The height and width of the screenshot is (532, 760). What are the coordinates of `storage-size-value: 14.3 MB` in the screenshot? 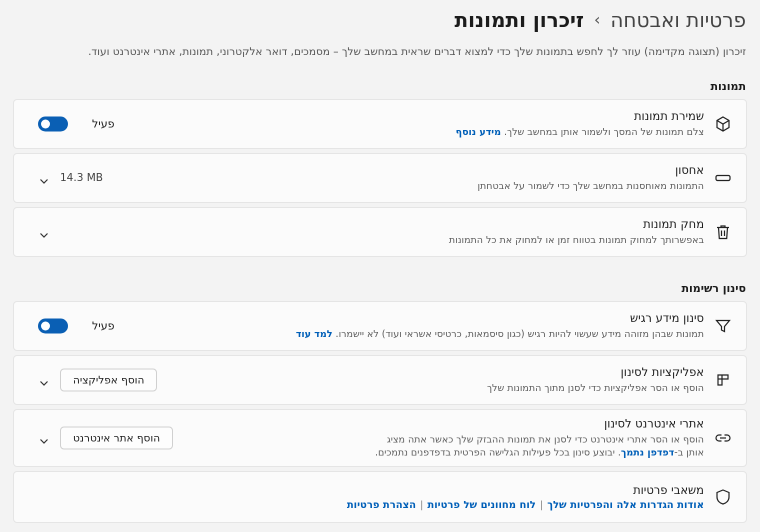 It's located at (81, 178).